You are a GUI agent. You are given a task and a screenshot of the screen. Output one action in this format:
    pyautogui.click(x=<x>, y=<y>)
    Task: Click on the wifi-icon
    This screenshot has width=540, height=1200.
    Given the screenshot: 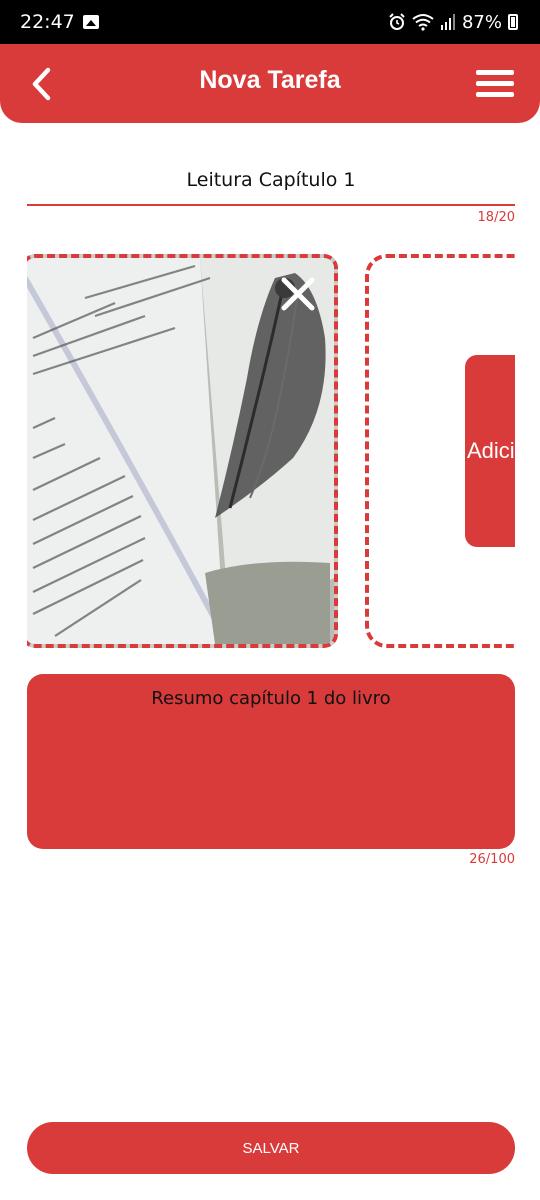 What is the action you would take?
    pyautogui.click(x=423, y=22)
    